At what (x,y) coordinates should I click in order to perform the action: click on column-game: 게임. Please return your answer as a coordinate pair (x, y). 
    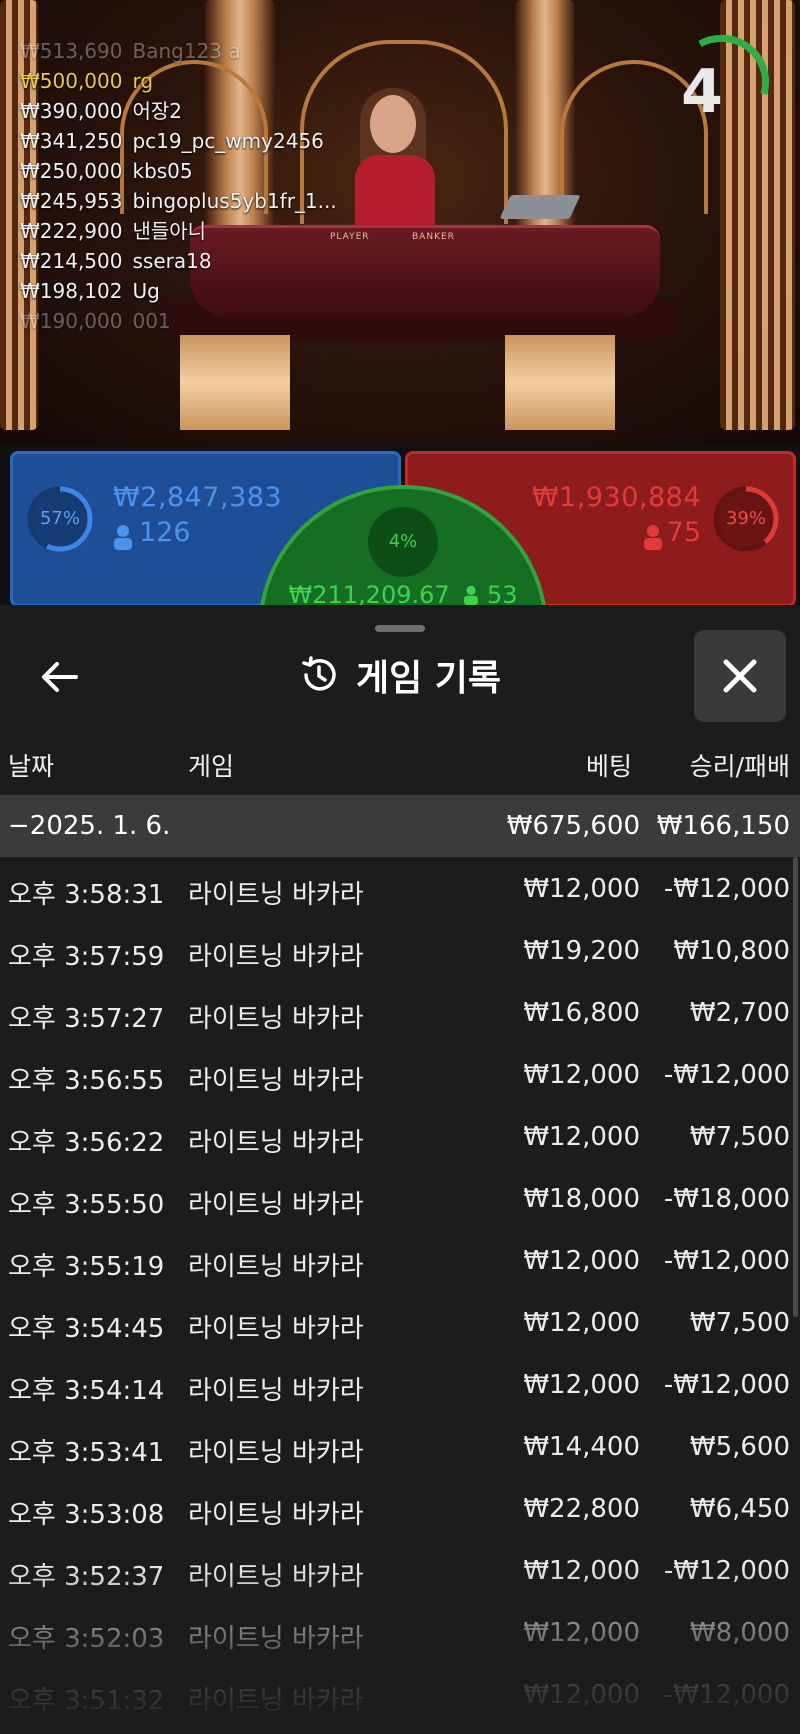
    Looking at the image, I should click on (211, 766).